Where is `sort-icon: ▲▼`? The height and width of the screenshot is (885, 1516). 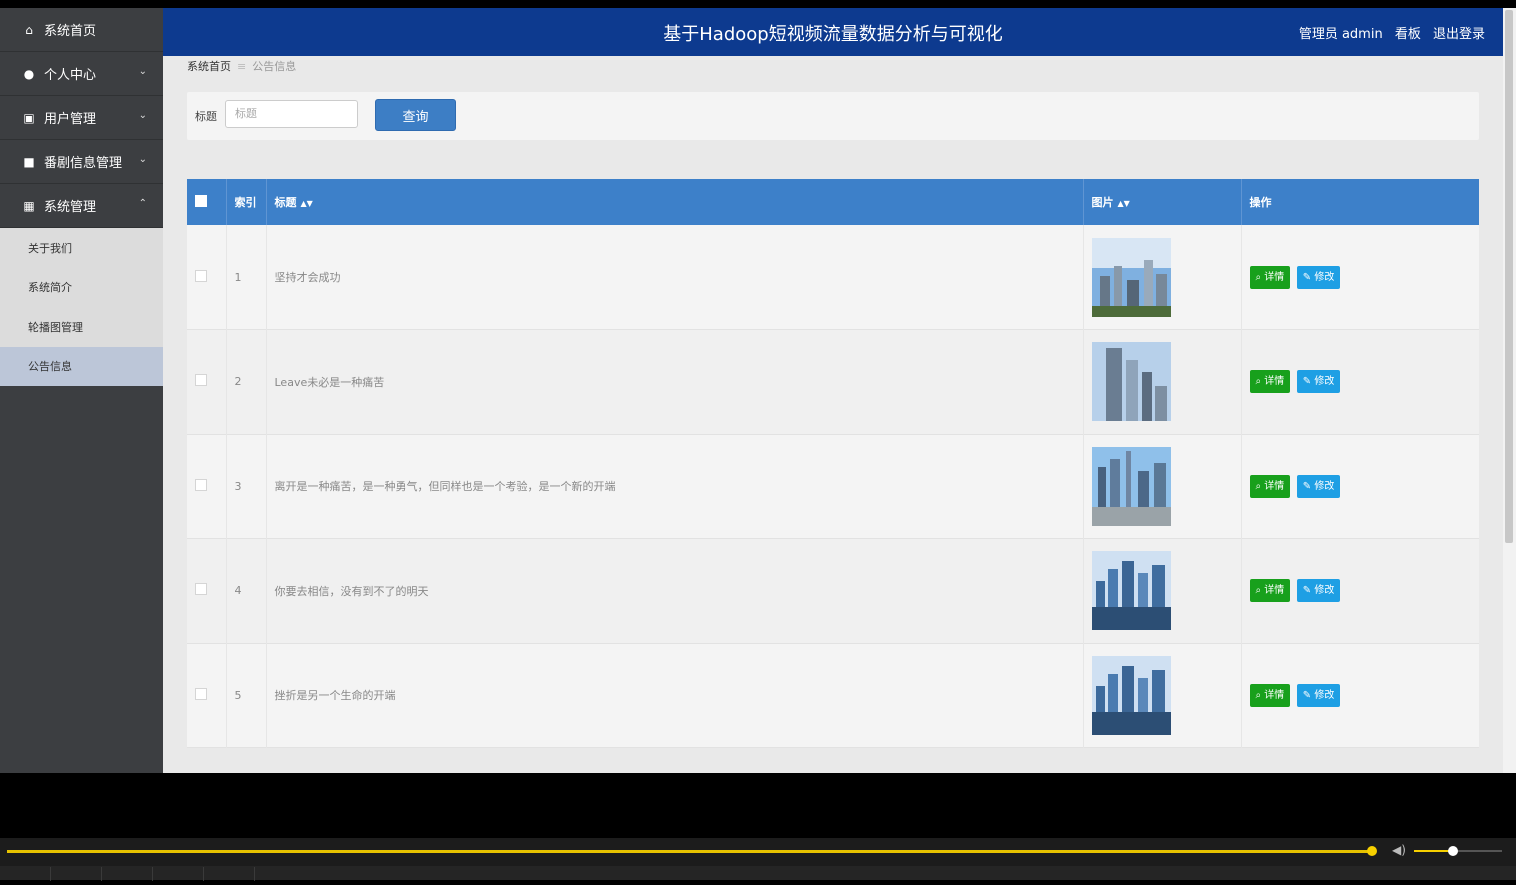 sort-icon: ▲▼ is located at coordinates (1123, 203).